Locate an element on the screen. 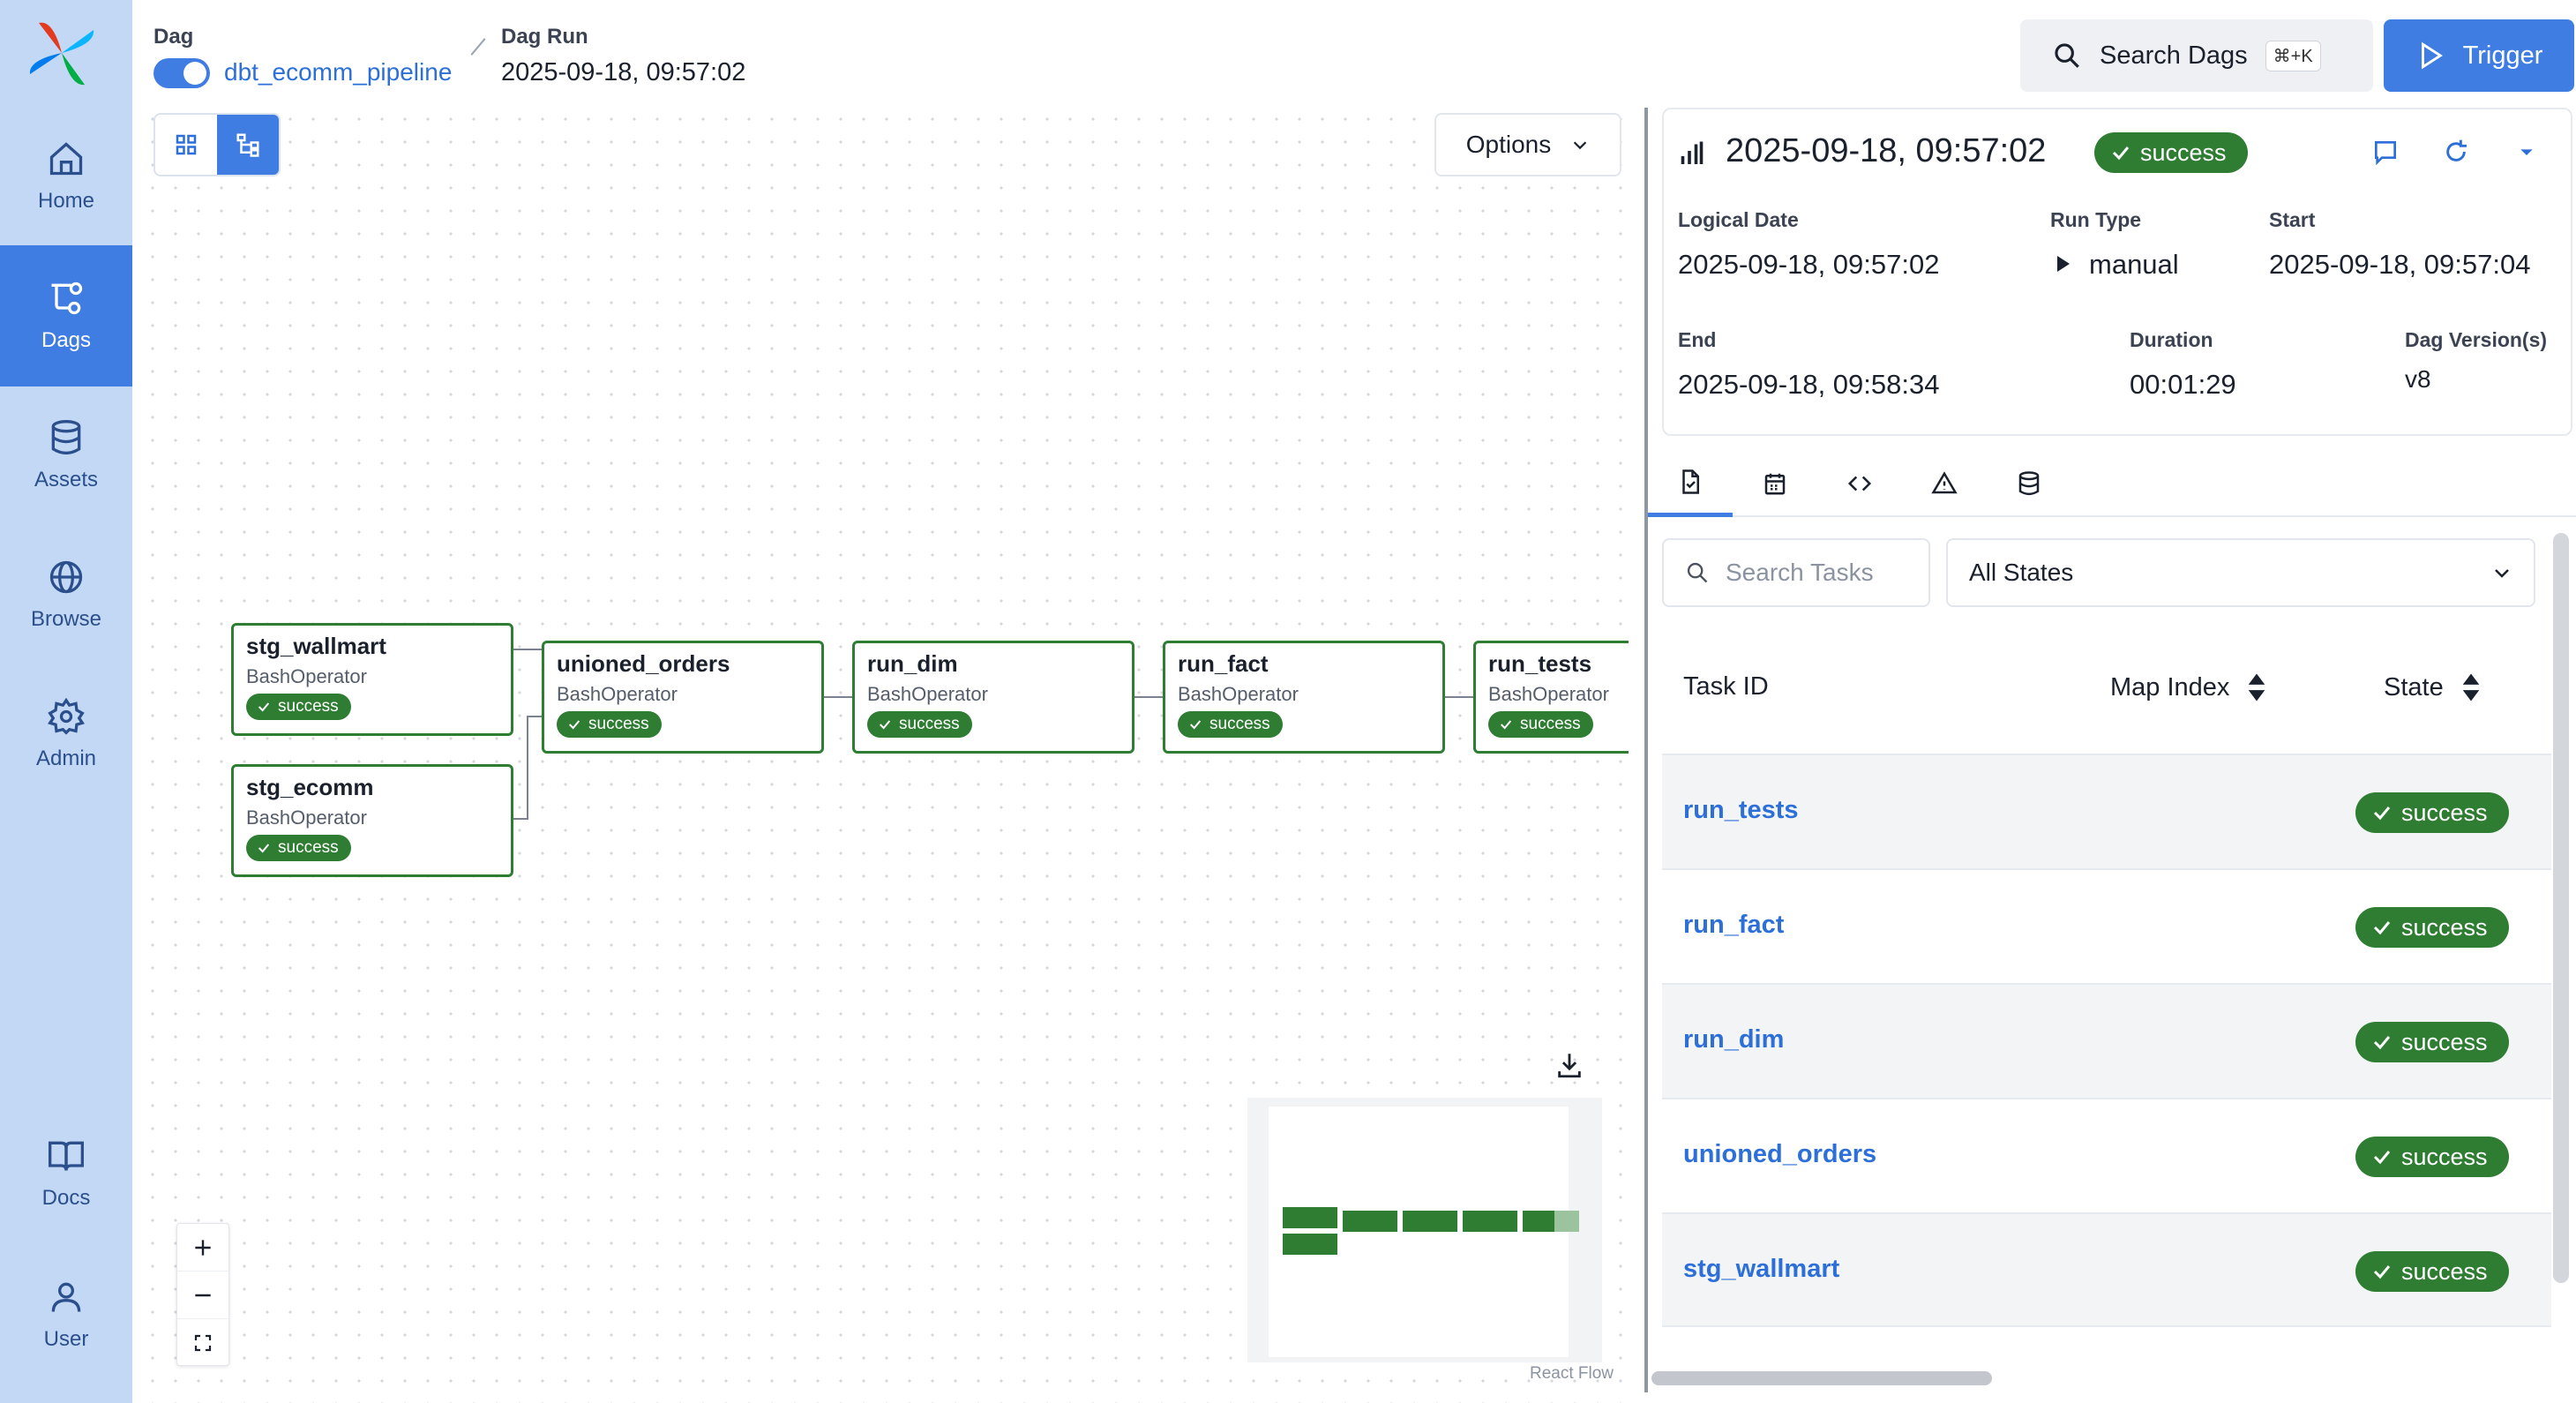 Image resolution: width=2576 pixels, height=1403 pixels. options-button: Options is located at coordinates (1528, 144).